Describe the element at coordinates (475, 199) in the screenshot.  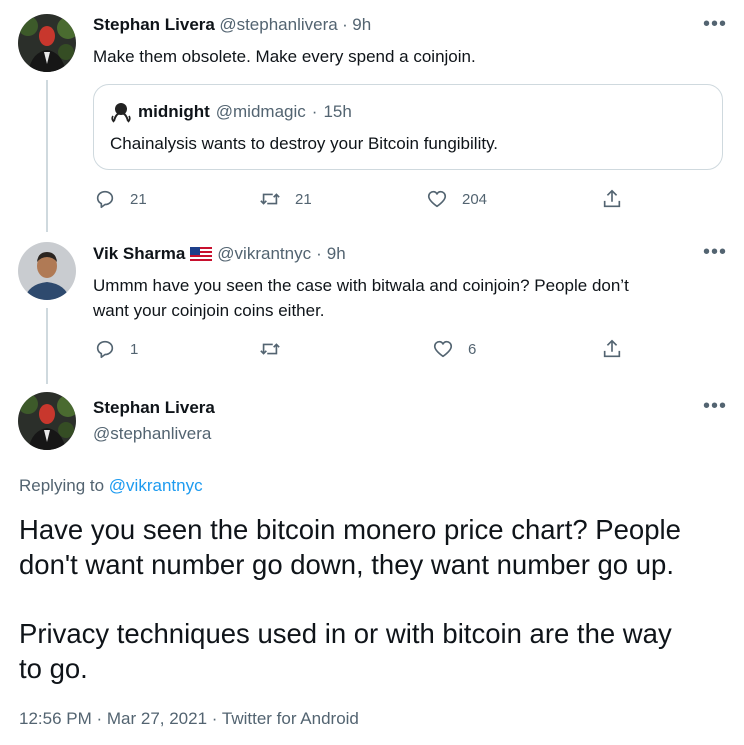
I see `like-count: 204` at that location.